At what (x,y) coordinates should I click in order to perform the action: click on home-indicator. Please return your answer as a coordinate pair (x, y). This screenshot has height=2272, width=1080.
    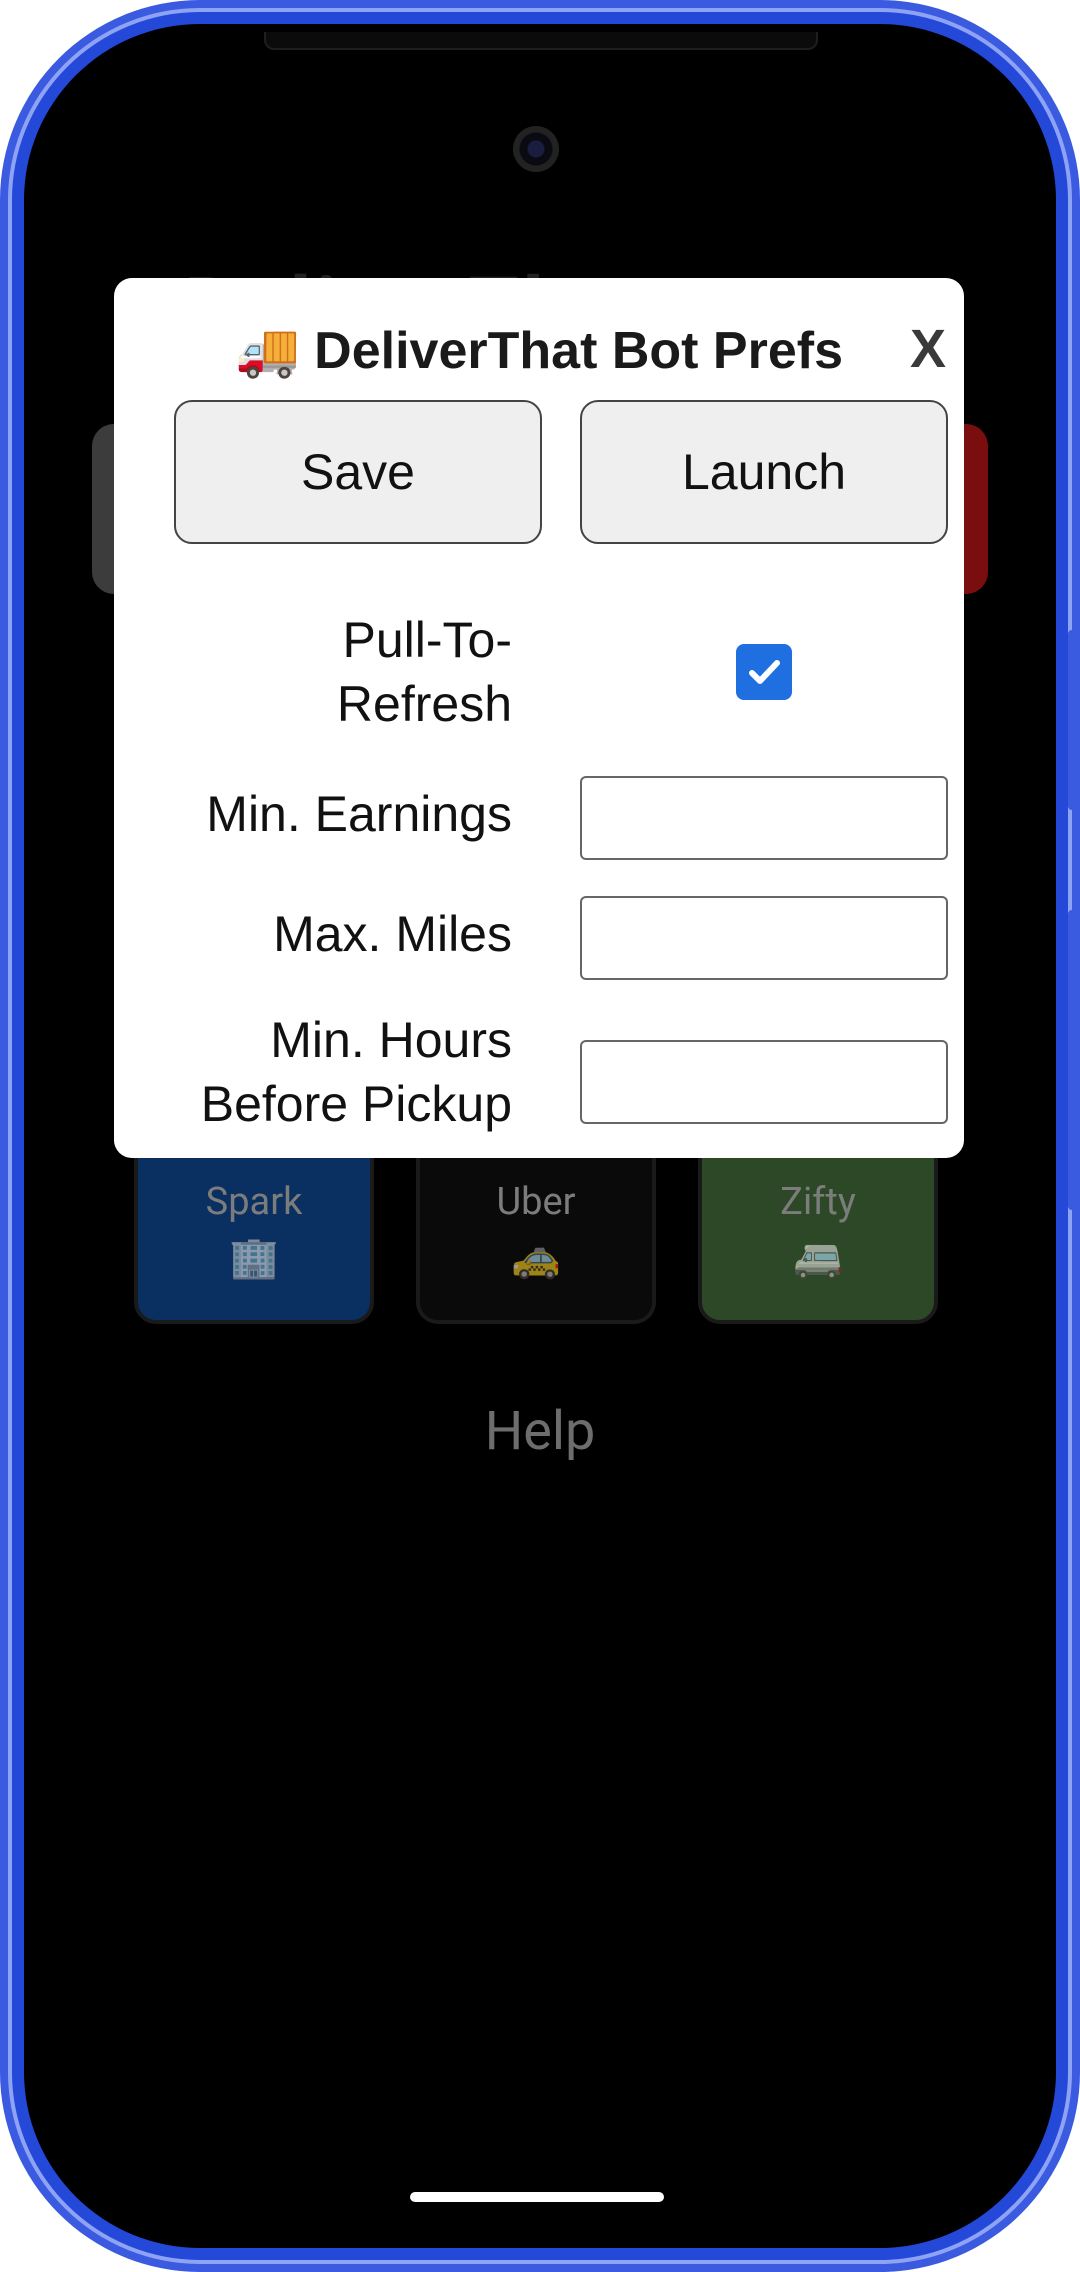
    Looking at the image, I should click on (537, 2197).